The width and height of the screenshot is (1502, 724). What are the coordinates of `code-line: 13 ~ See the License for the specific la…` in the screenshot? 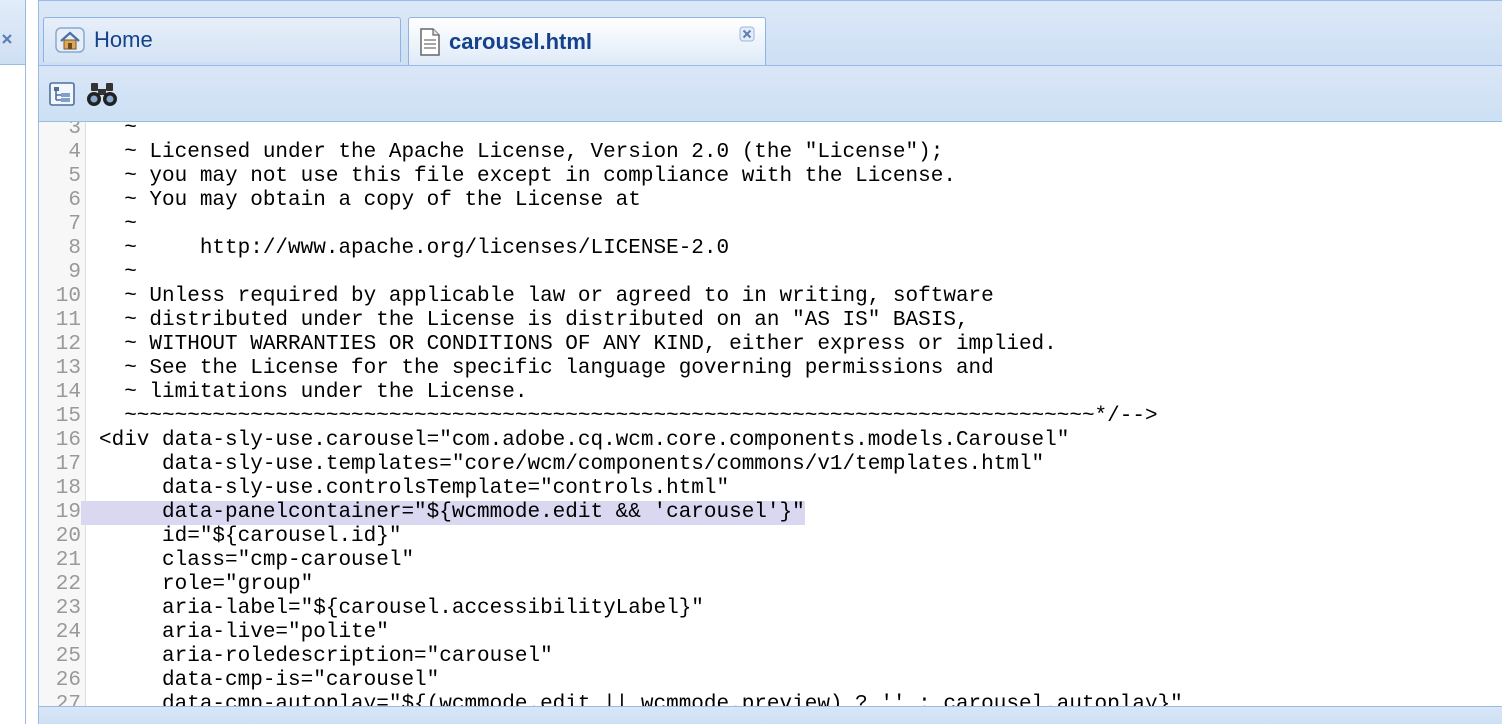 It's located at (770, 369).